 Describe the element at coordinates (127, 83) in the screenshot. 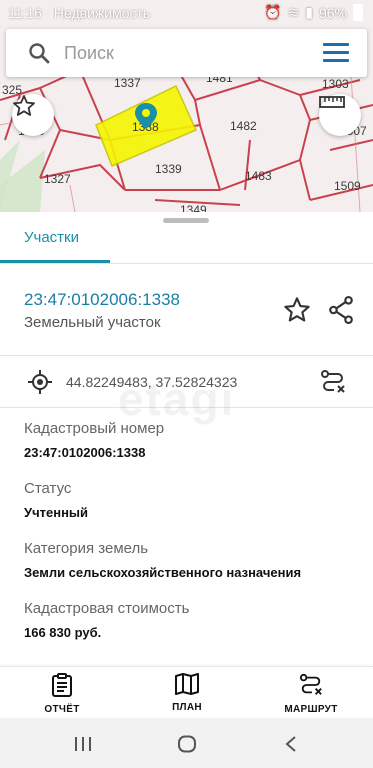

I see `plot-label: 1337` at that location.